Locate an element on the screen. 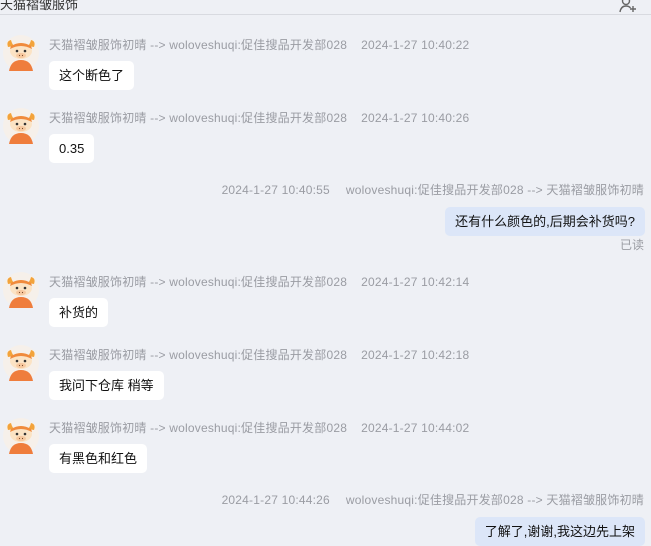 This screenshot has width=651, height=546. message-bubble: 我问下仓库 稍等 is located at coordinates (106, 385).